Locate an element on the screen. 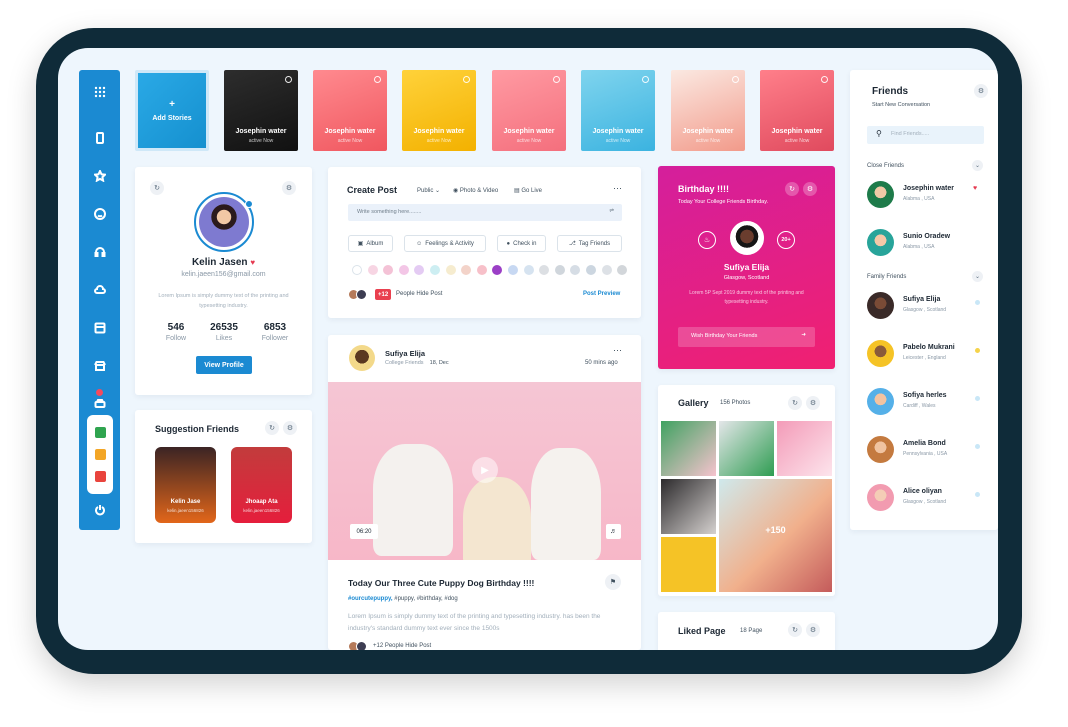 Image resolution: width=1068 pixels, height=727 pixels. post-author-avatar is located at coordinates (362, 358).